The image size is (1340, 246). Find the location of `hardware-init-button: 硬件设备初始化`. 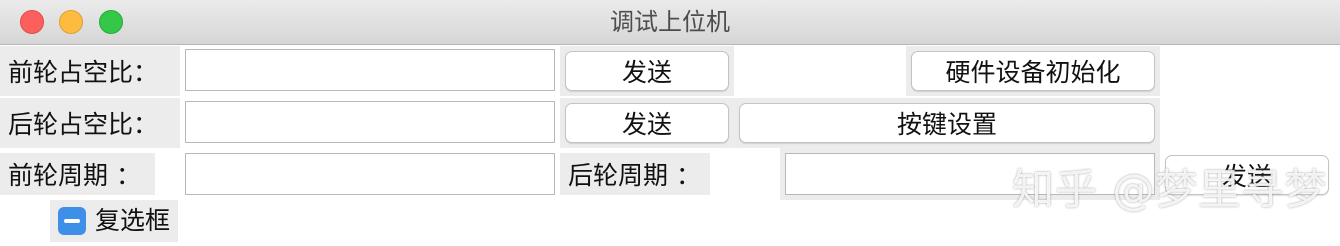

hardware-init-button: 硬件设备初始化 is located at coordinates (1033, 71).